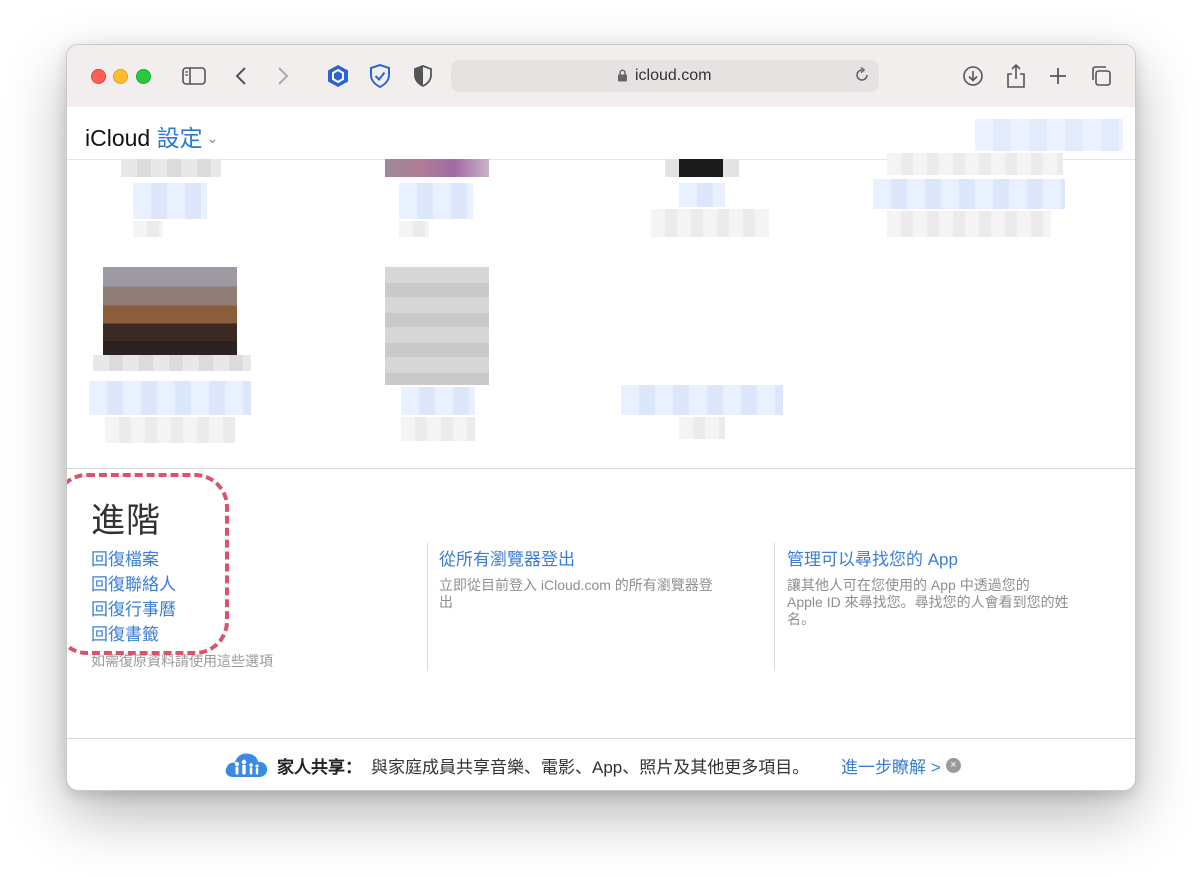 This screenshot has width=1200, height=877. Describe the element at coordinates (133, 607) in the screenshot. I see `restore-calendars-link: 回復行事曆` at that location.